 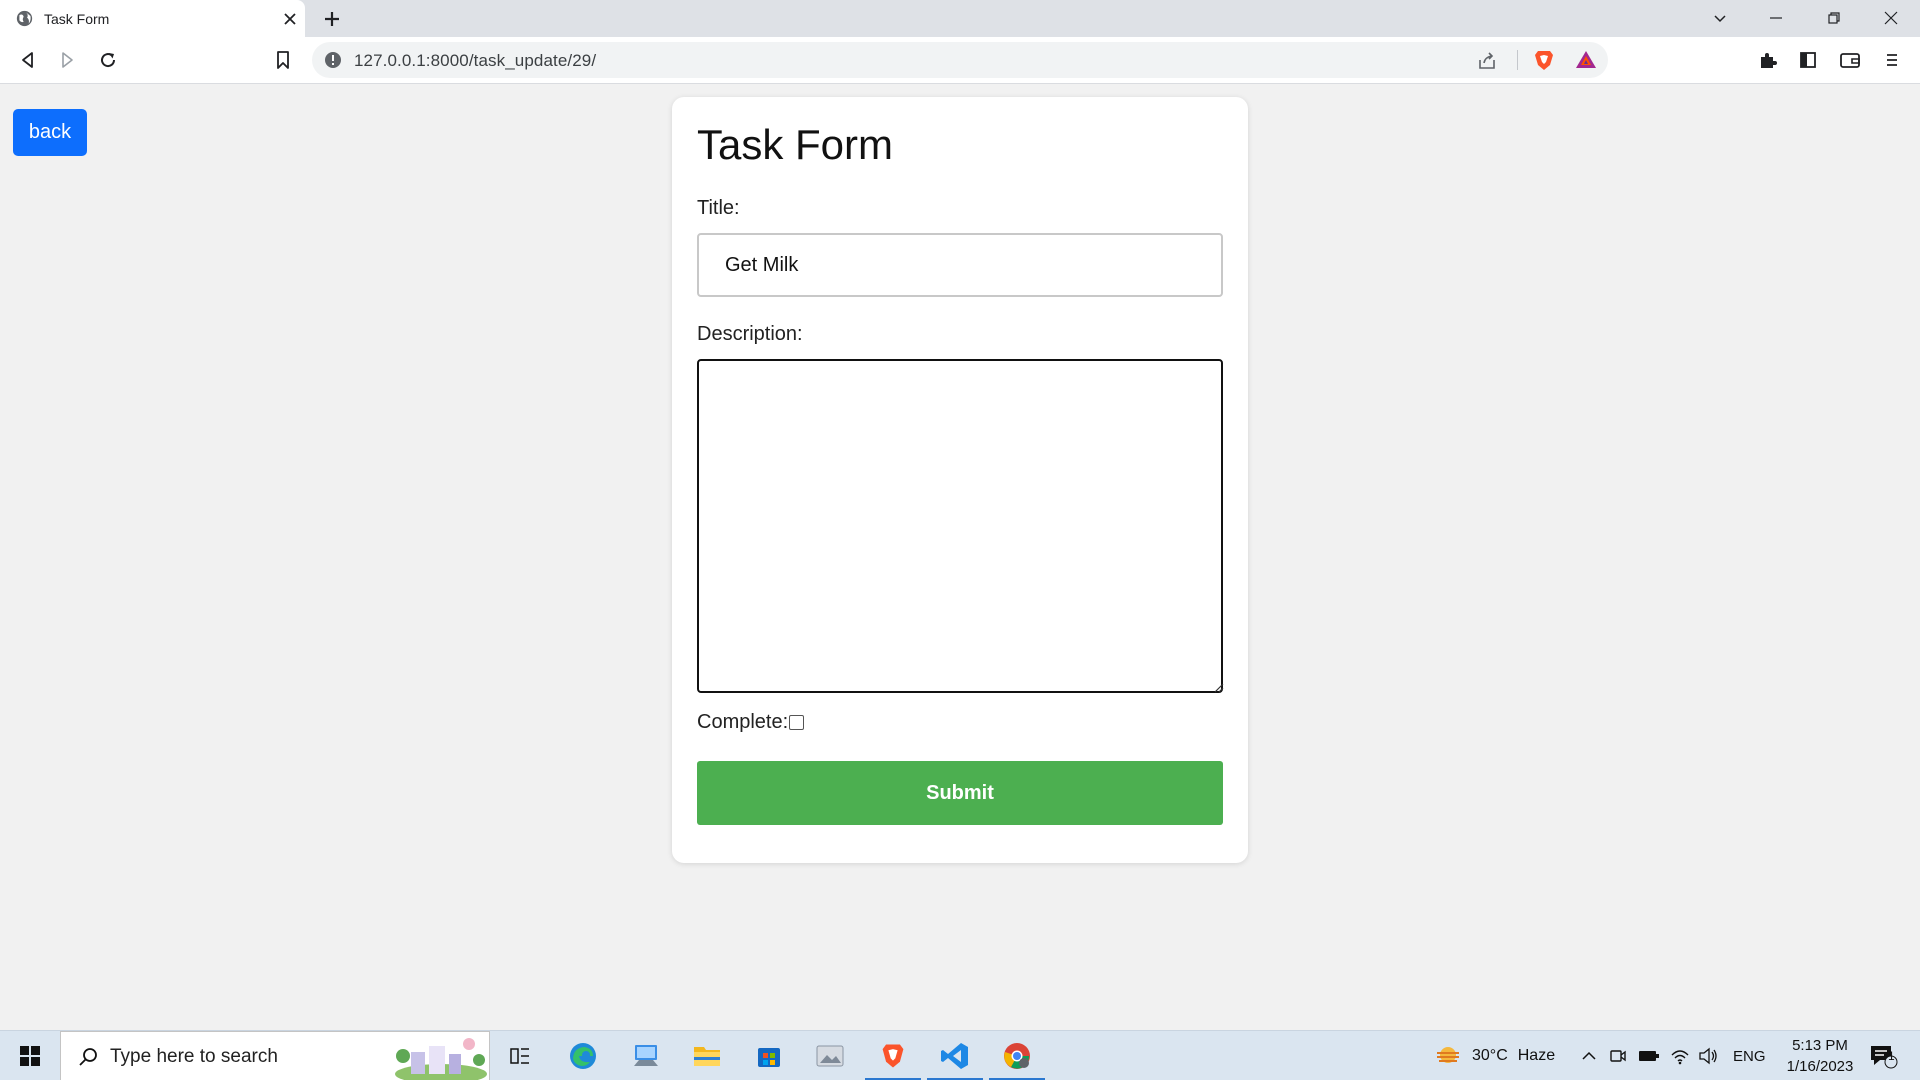 What do you see at coordinates (960, 793) in the screenshot?
I see `submit-button: Submit` at bounding box center [960, 793].